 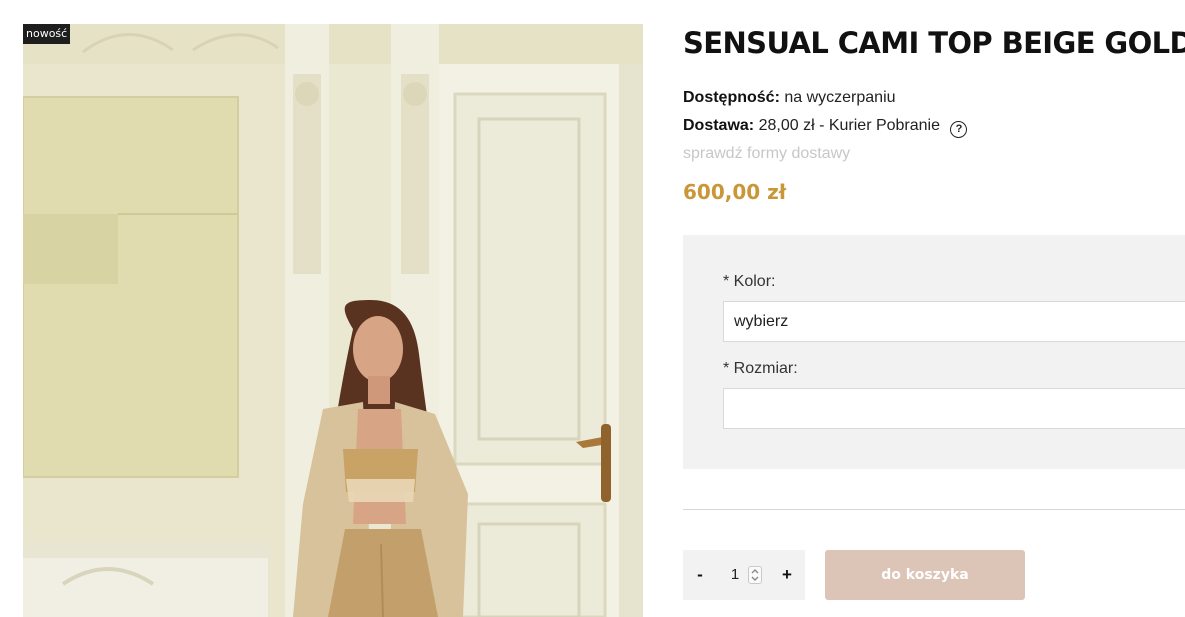 What do you see at coordinates (744, 575) in the screenshot?
I see `quantity-stepper: - 1 +` at bounding box center [744, 575].